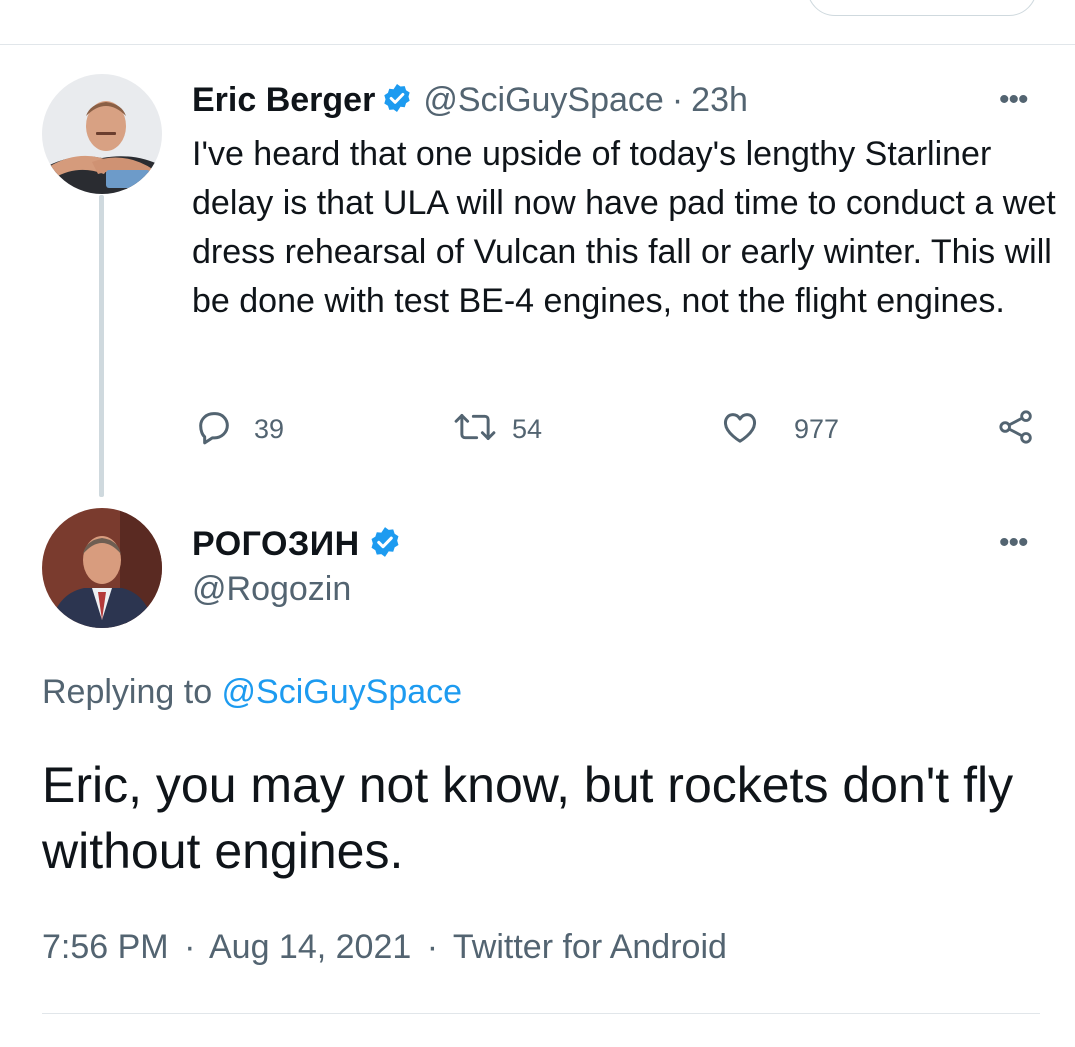  What do you see at coordinates (475, 429) in the screenshot?
I see `retweet-icon` at bounding box center [475, 429].